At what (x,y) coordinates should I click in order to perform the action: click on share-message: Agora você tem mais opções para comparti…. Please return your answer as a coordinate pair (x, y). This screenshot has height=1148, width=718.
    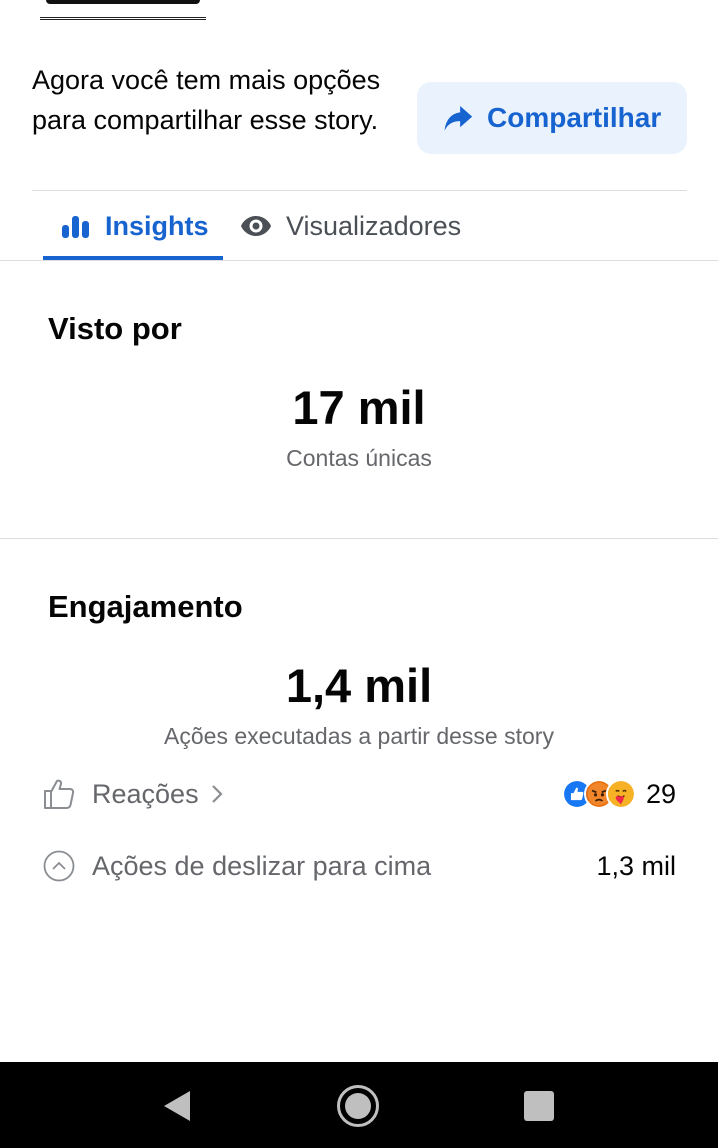
    Looking at the image, I should click on (206, 100).